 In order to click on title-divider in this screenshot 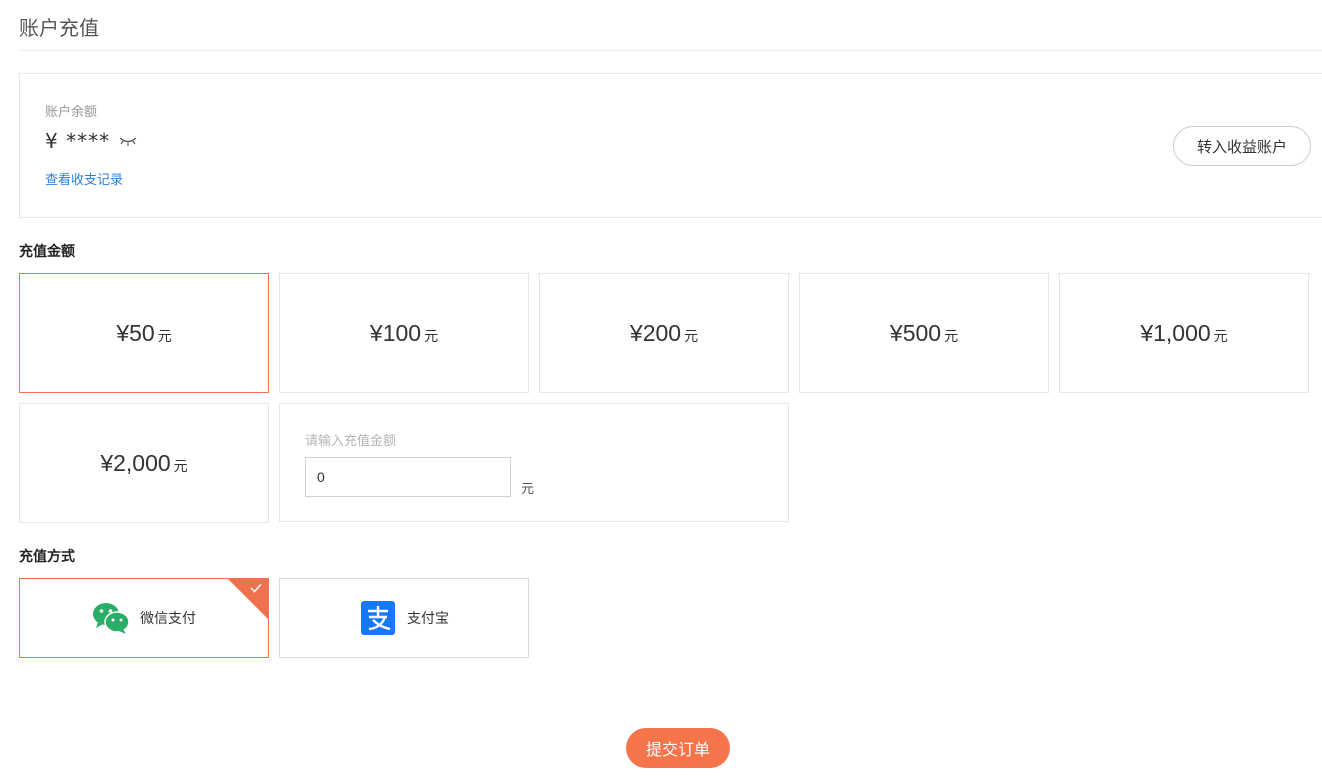, I will do `click(670, 50)`.